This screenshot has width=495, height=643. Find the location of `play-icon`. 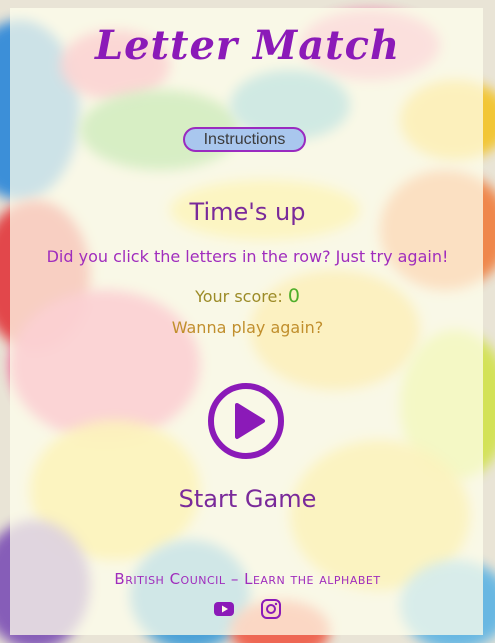

play-icon is located at coordinates (246, 421).